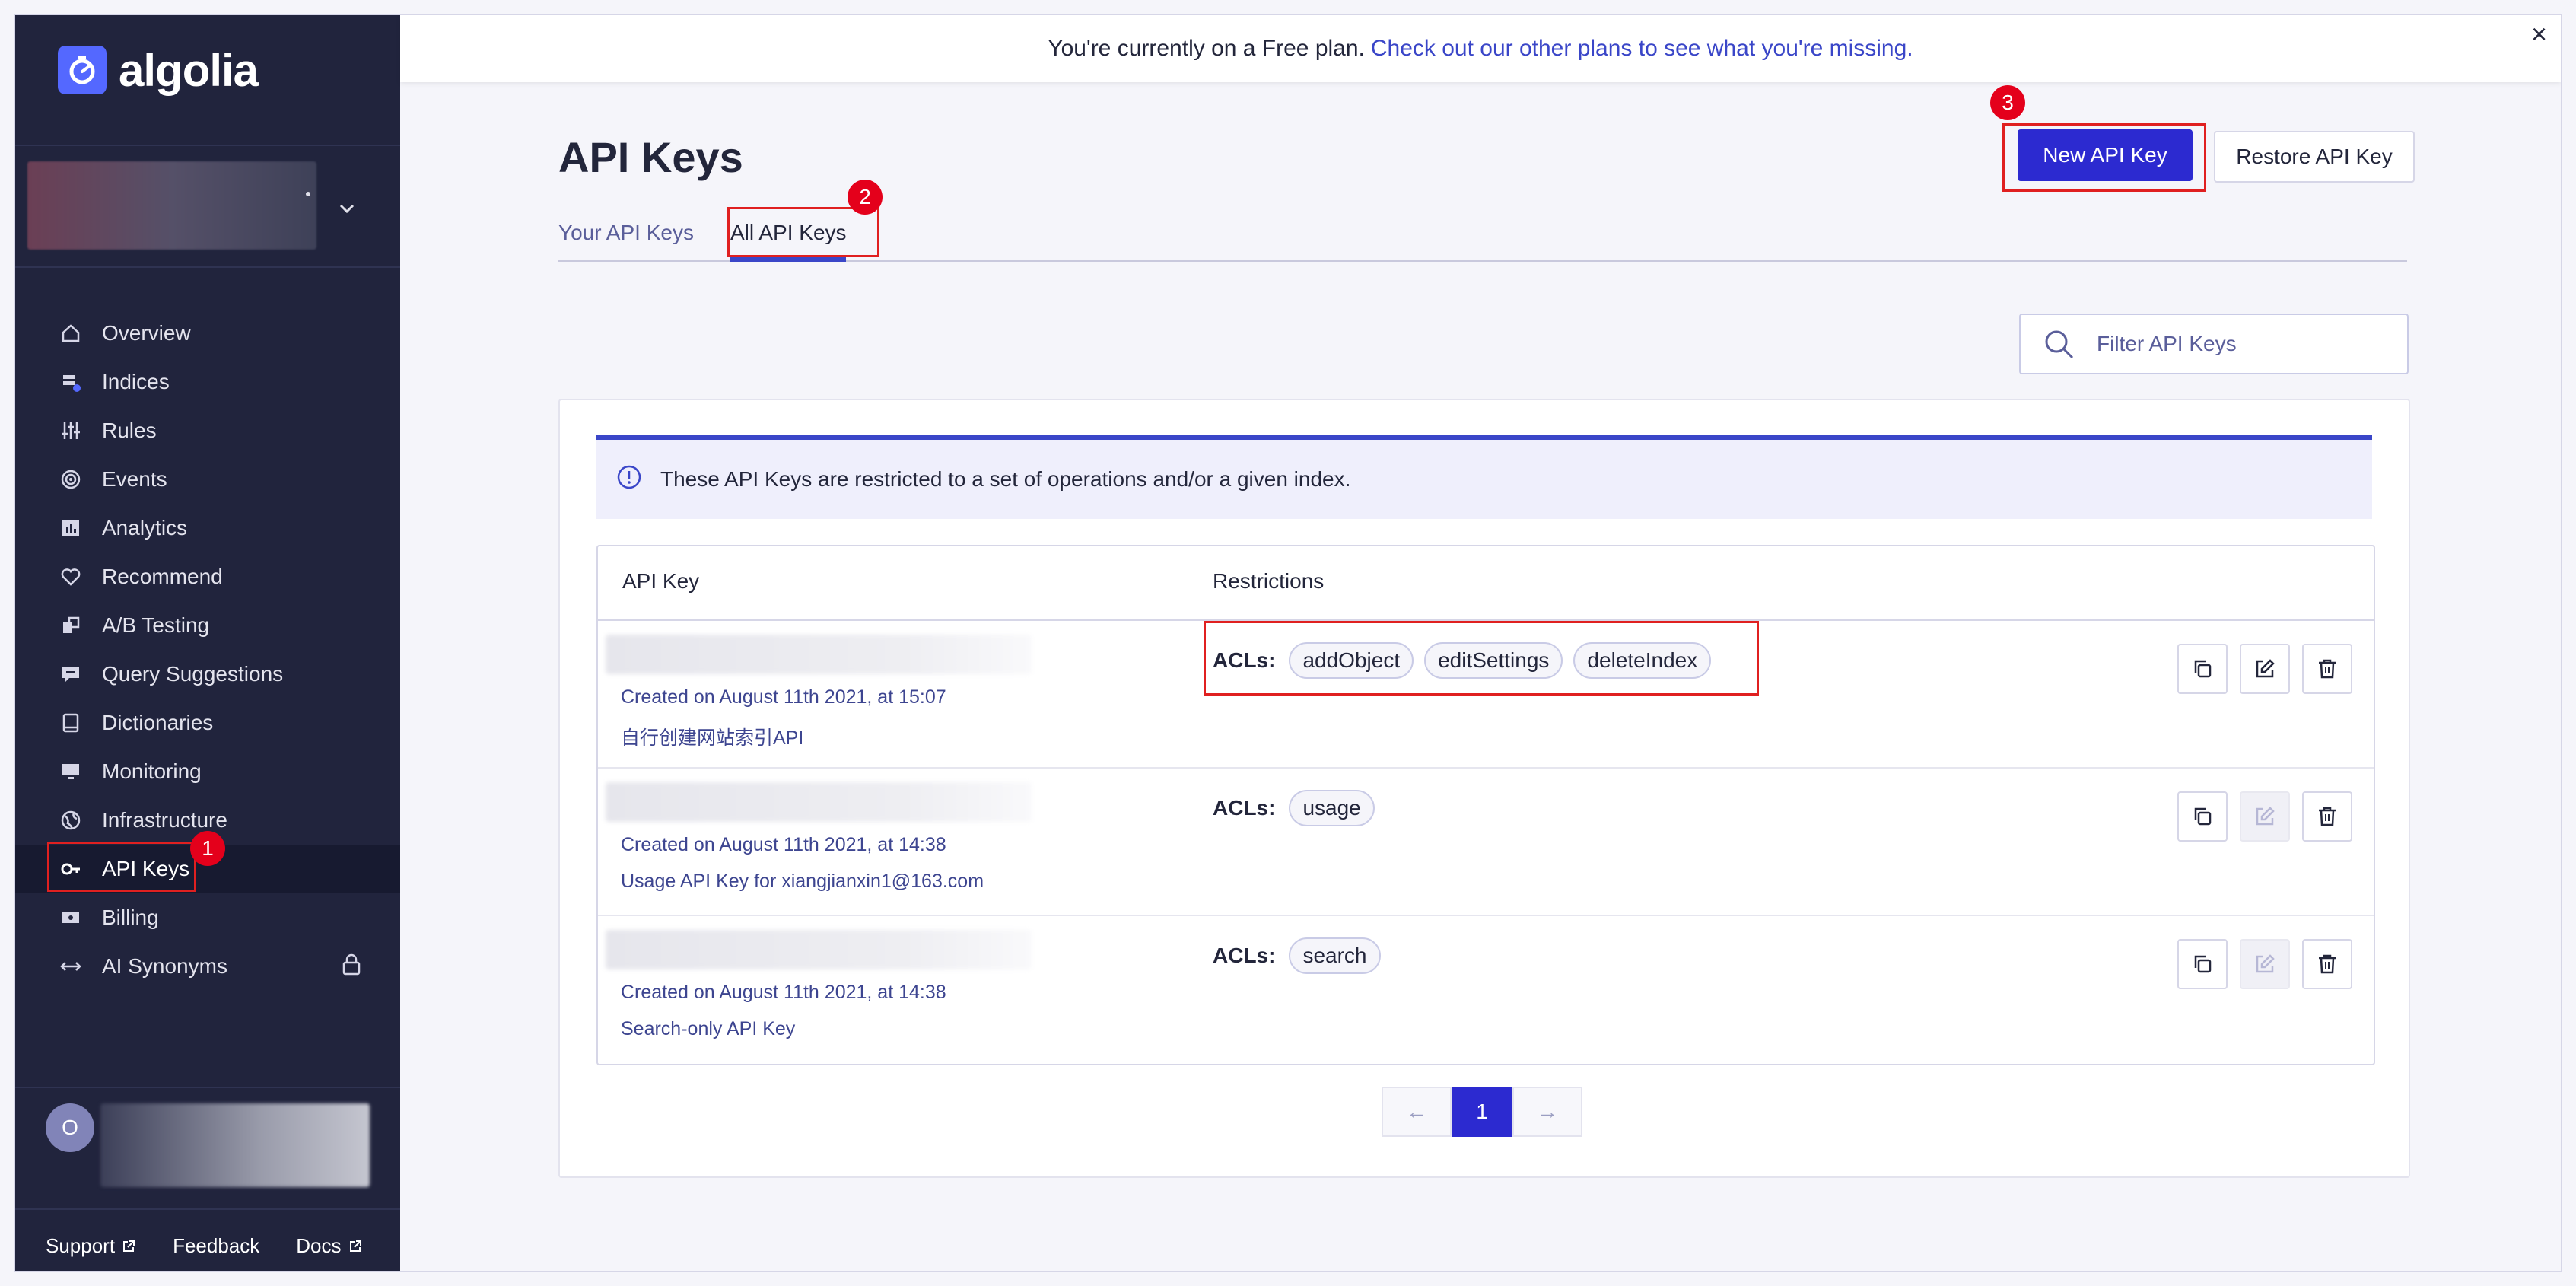 This screenshot has width=2576, height=1286. What do you see at coordinates (207, 771) in the screenshot?
I see `sidebar-item-monitoring: Monitoring` at bounding box center [207, 771].